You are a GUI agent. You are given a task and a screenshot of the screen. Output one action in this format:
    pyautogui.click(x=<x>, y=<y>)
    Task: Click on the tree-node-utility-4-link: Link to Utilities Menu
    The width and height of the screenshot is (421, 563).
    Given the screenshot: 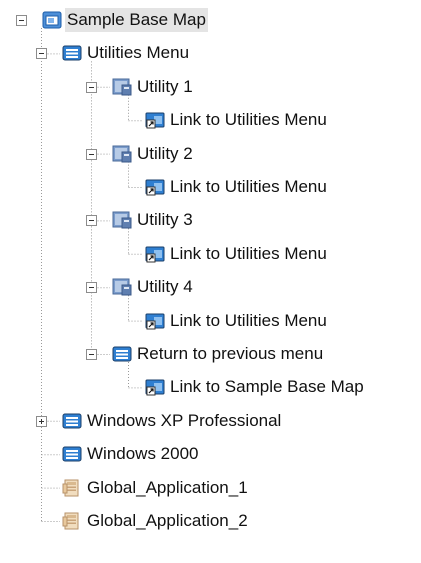 What is the action you would take?
    pyautogui.click(x=237, y=321)
    